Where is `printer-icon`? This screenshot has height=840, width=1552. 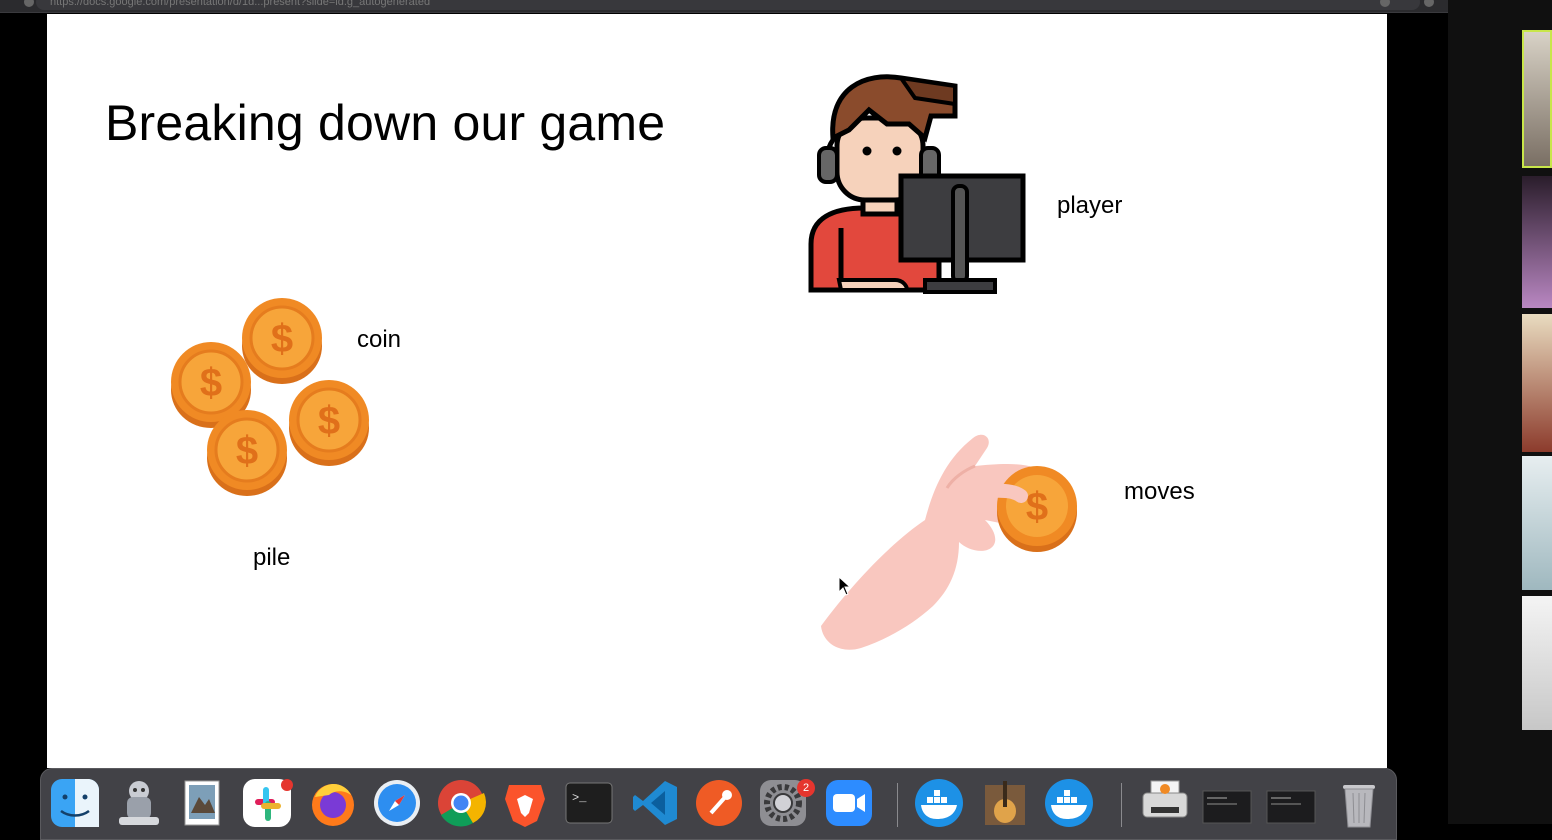 printer-icon is located at coordinates (1165, 803).